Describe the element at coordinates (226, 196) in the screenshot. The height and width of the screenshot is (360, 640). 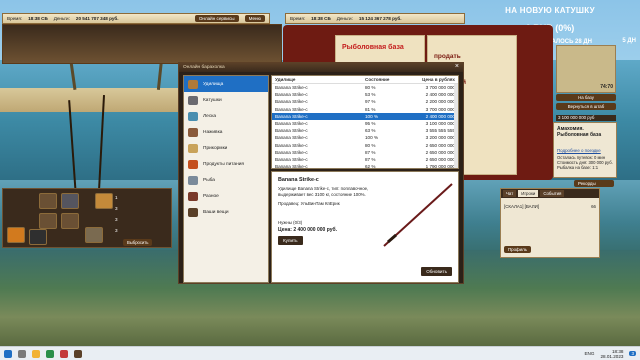
I see `category-item: Разное` at that location.